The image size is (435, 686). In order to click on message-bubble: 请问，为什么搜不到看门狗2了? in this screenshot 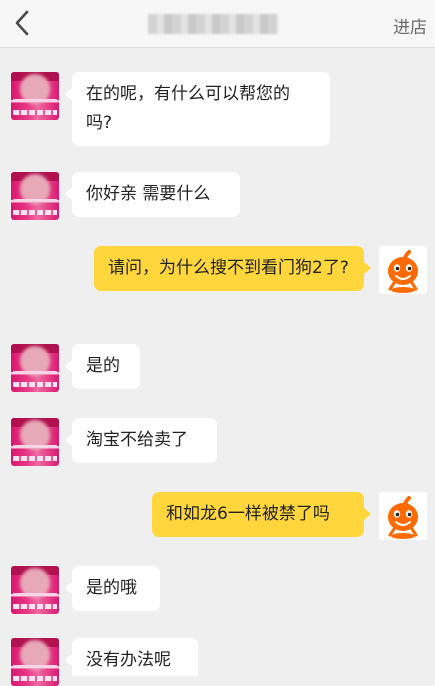, I will do `click(232, 268)`.